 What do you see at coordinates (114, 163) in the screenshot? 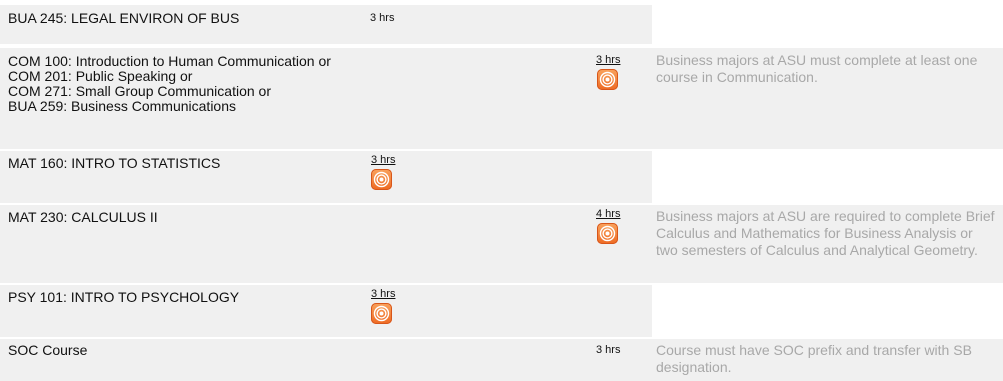
I see `course-name: MAT 160: INTRO TO STATISTICS` at bounding box center [114, 163].